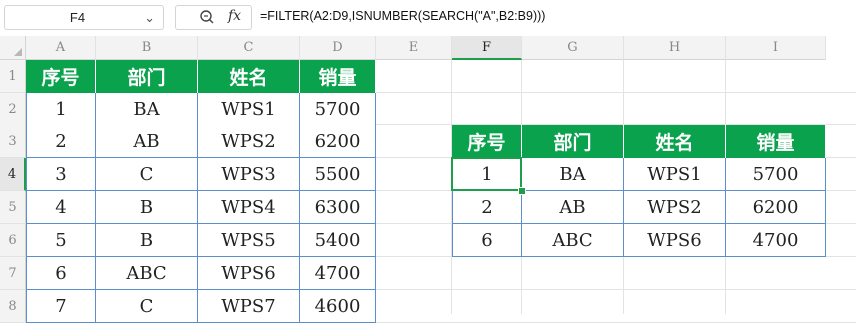  I want to click on source-table-cell: 5700, so click(338, 109).